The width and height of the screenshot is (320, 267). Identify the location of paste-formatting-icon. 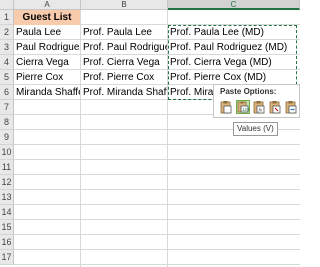
(275, 107).